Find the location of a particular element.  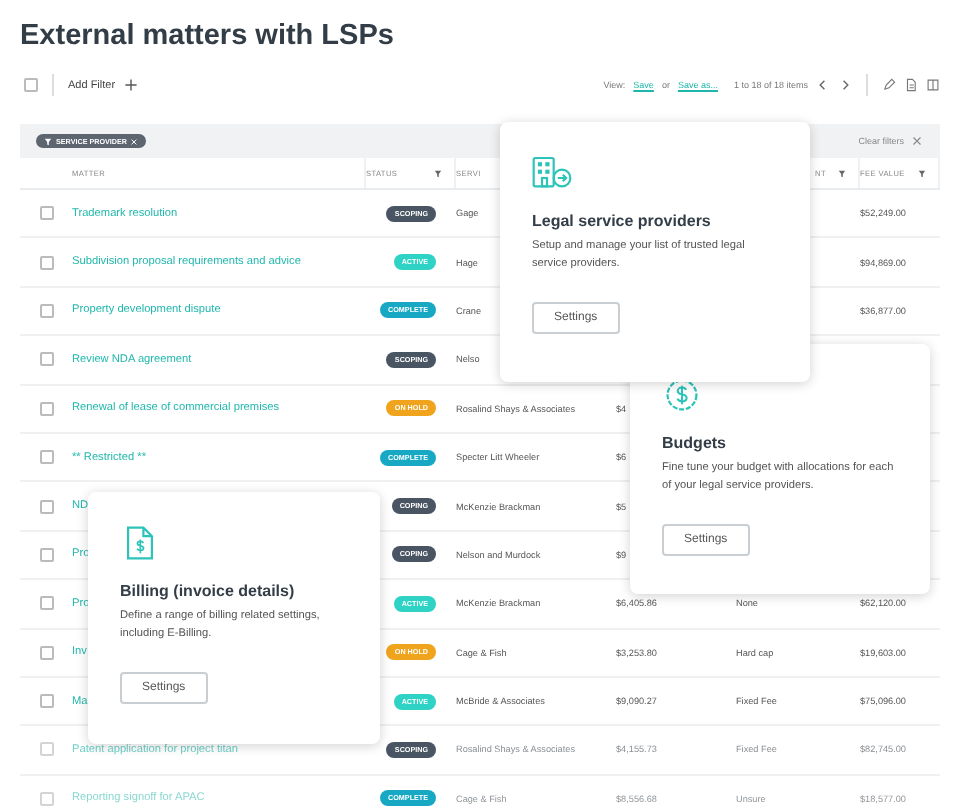

building-icon is located at coordinates (552, 173).